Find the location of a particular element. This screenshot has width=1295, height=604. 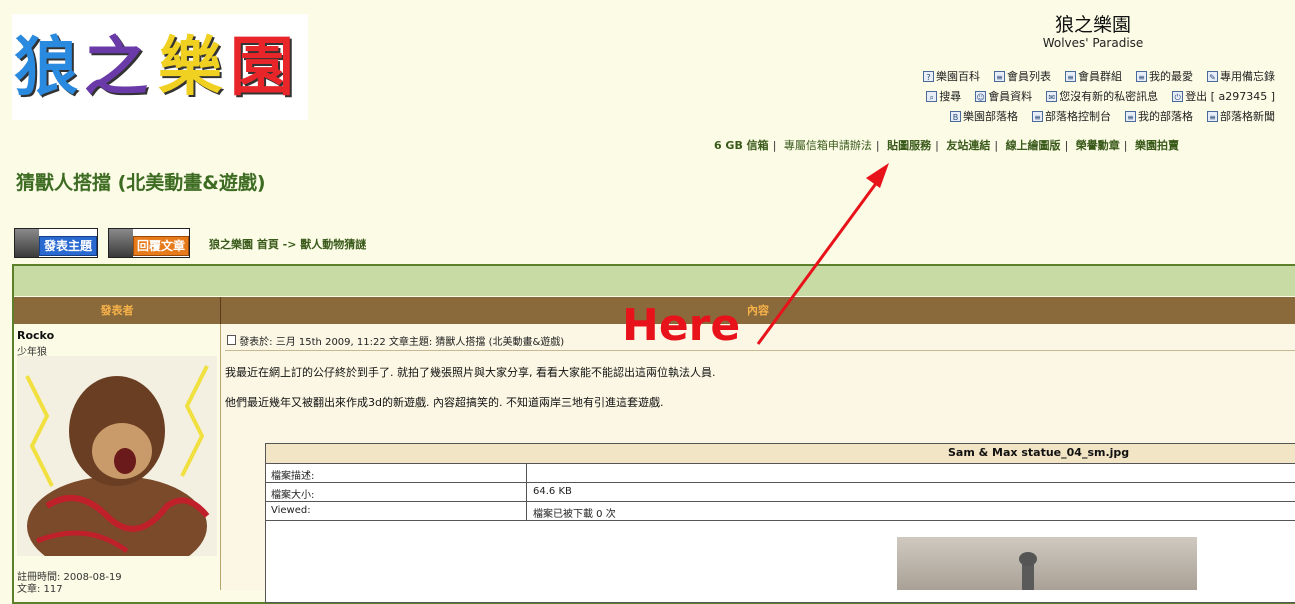

new-topic-button: 發表主題 is located at coordinates (56, 243).